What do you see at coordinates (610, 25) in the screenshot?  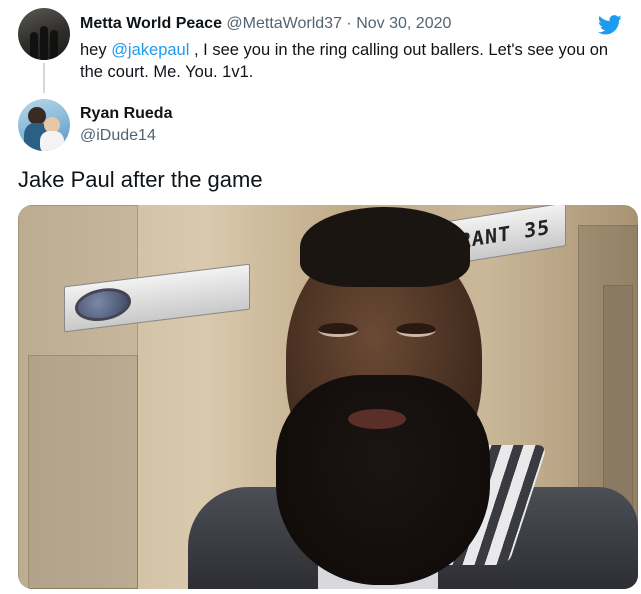 I see `twitter-bird-icon` at bounding box center [610, 25].